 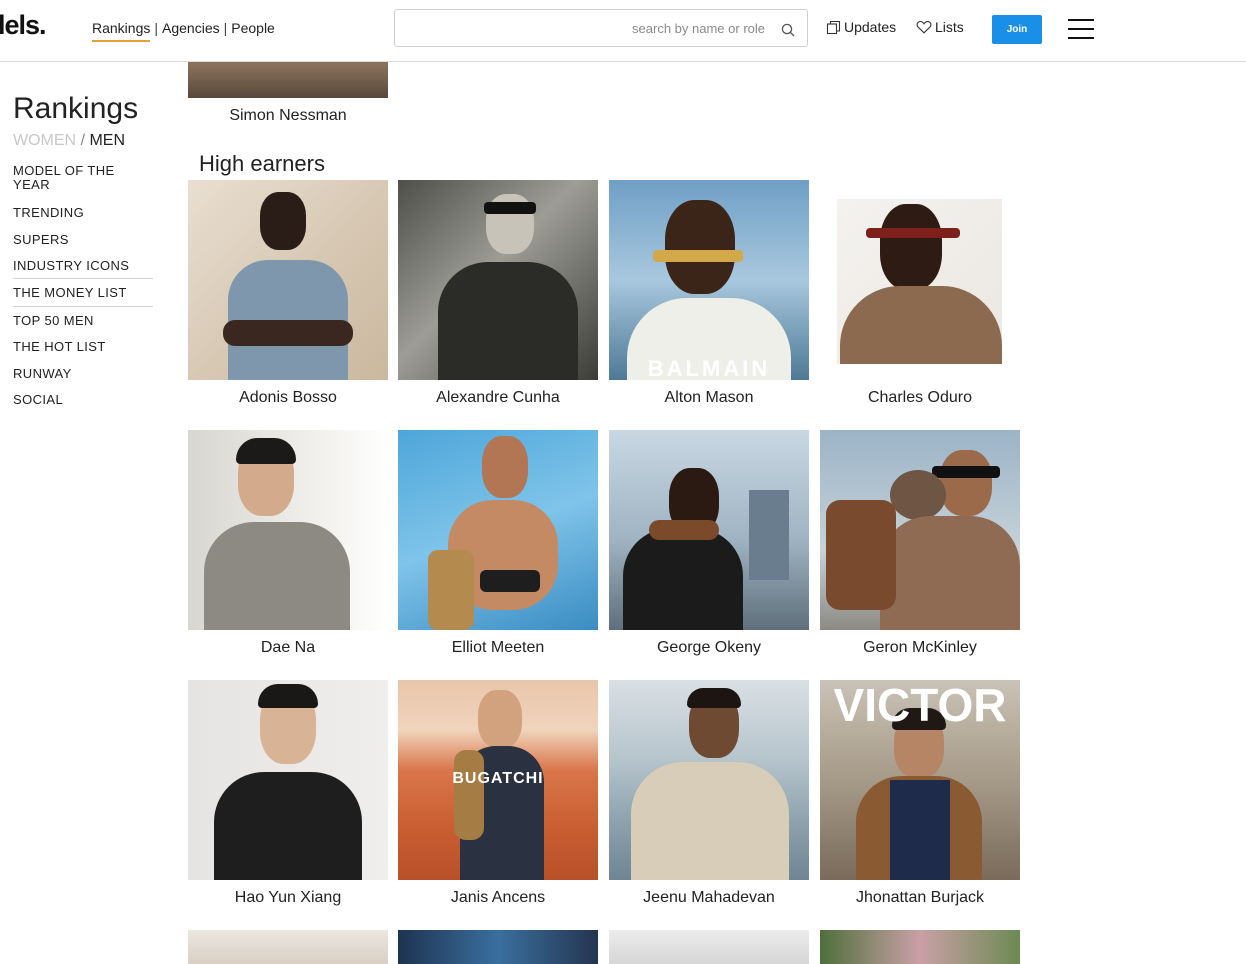 I want to click on updates-link: Updates, so click(x=861, y=27).